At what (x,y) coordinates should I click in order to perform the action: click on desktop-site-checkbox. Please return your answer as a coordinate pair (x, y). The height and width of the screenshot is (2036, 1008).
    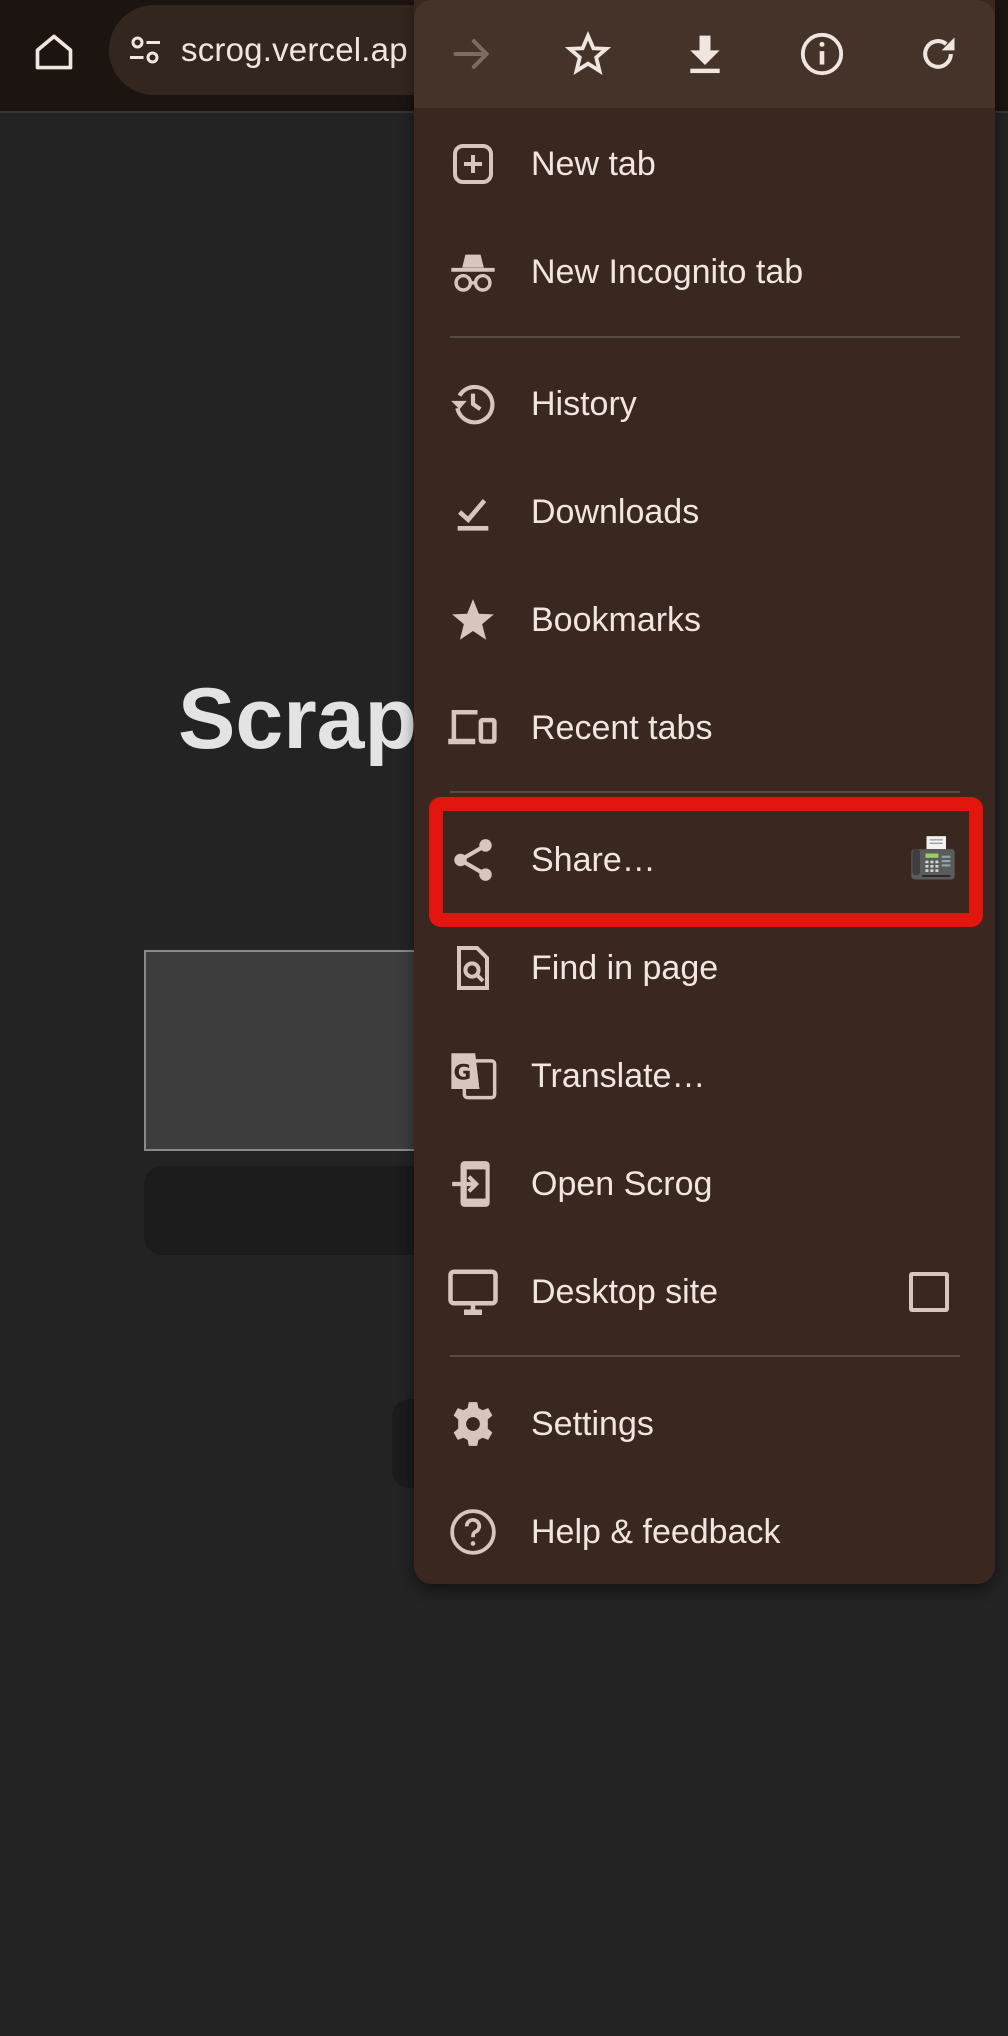
    Looking at the image, I should click on (929, 1292).